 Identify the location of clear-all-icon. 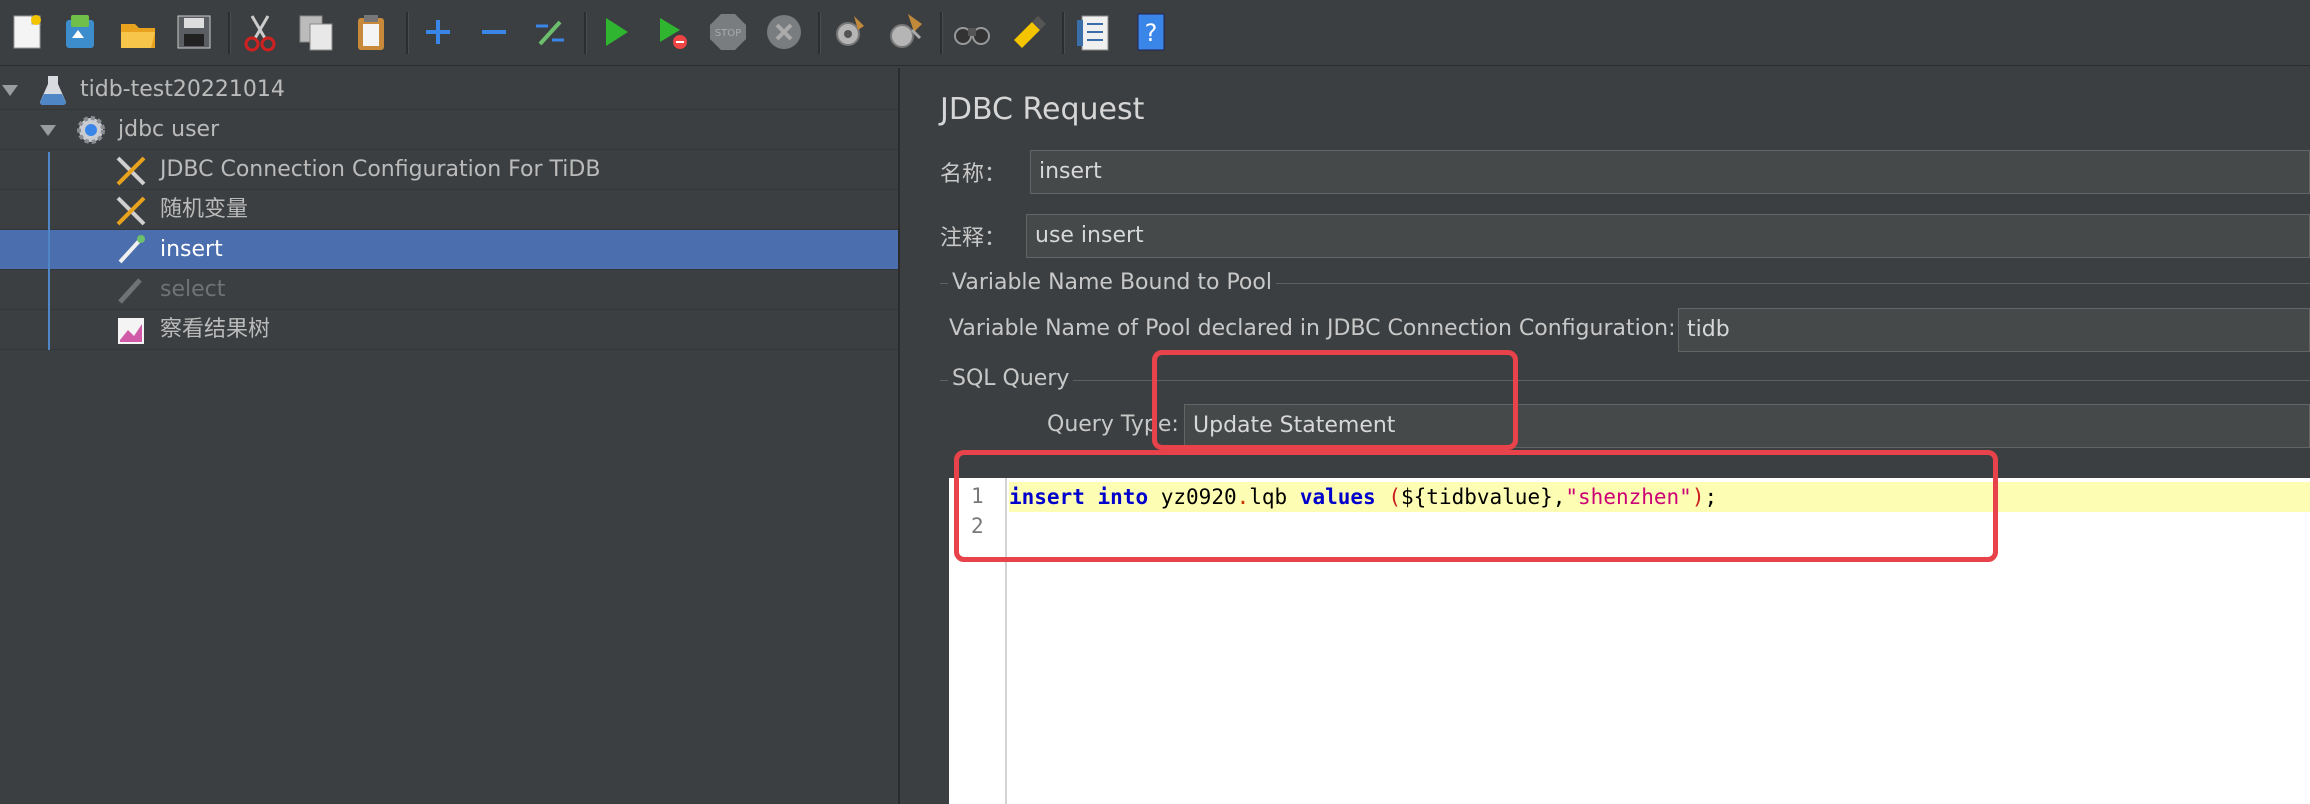
(906, 32).